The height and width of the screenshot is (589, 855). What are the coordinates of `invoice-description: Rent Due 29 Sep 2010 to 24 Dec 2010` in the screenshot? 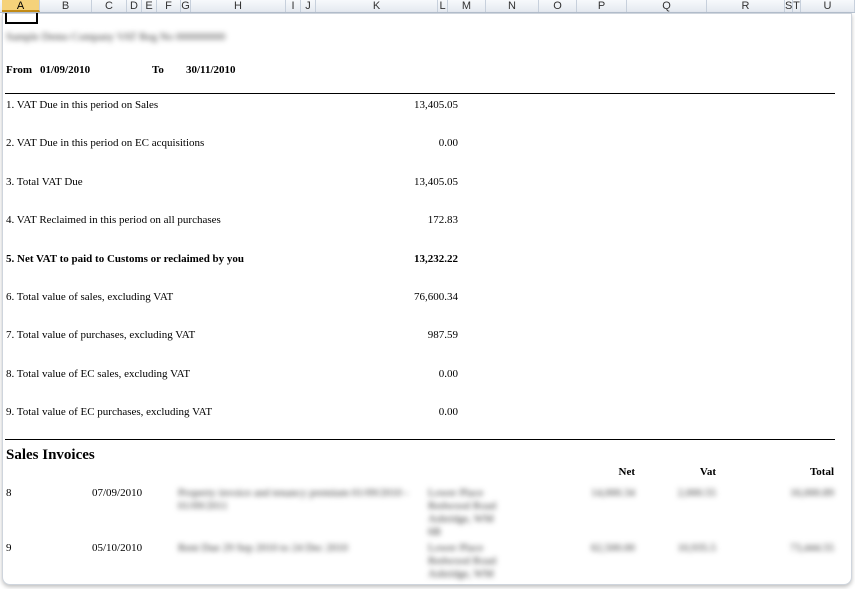 It's located at (263, 548).